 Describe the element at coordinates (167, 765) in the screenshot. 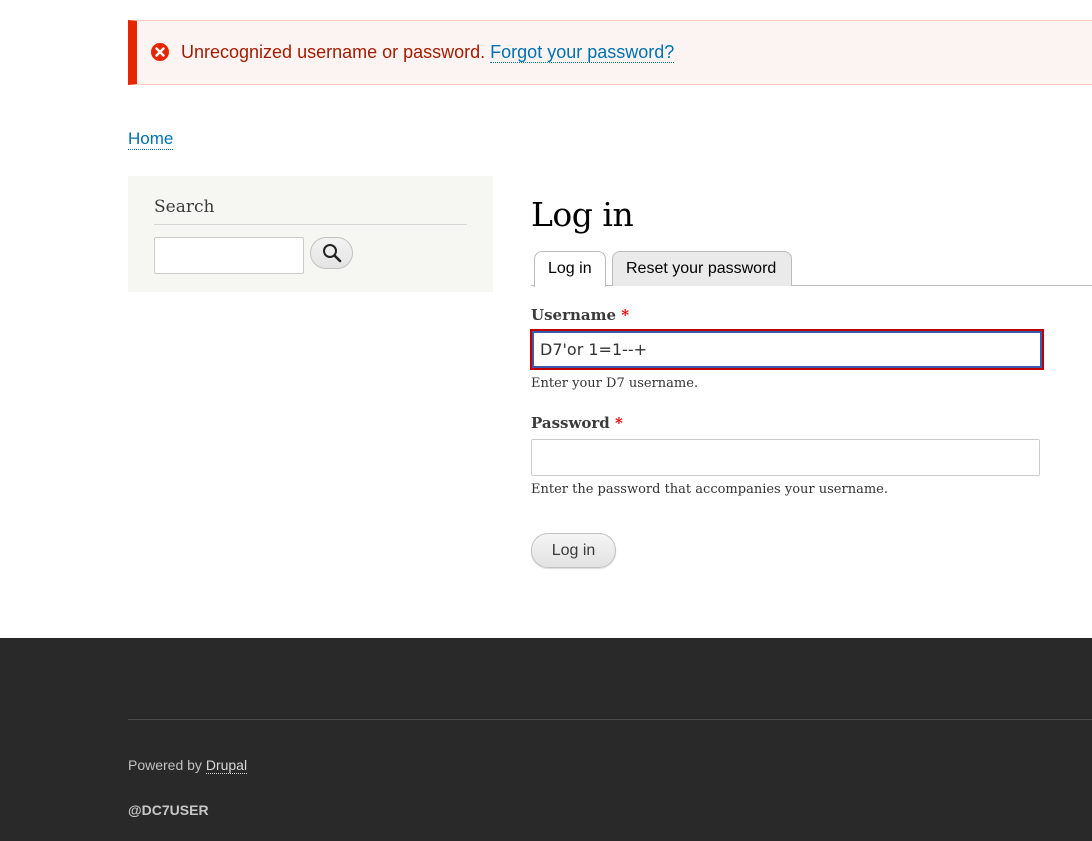

I see `powered-by-prefix: Powered by` at that location.